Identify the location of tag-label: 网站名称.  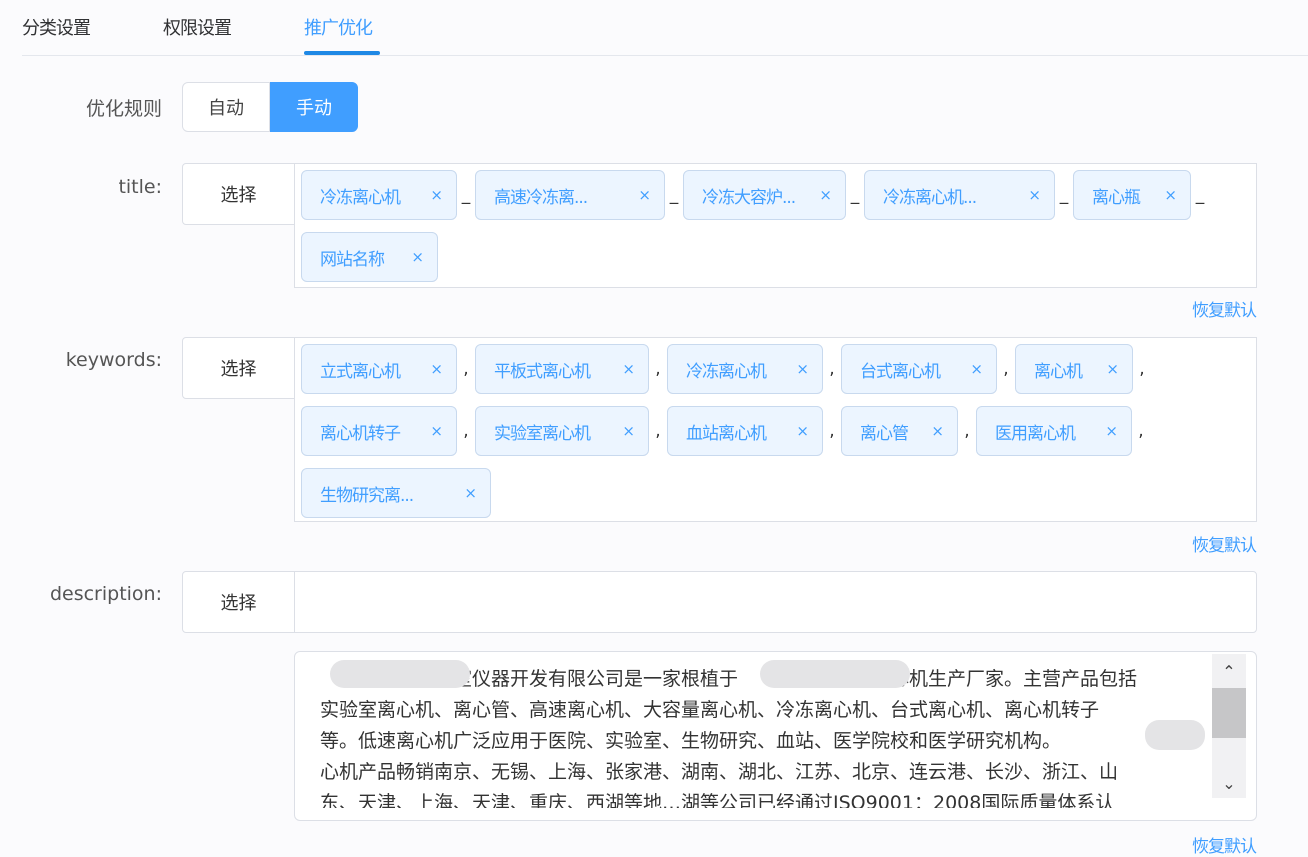
(352, 259).